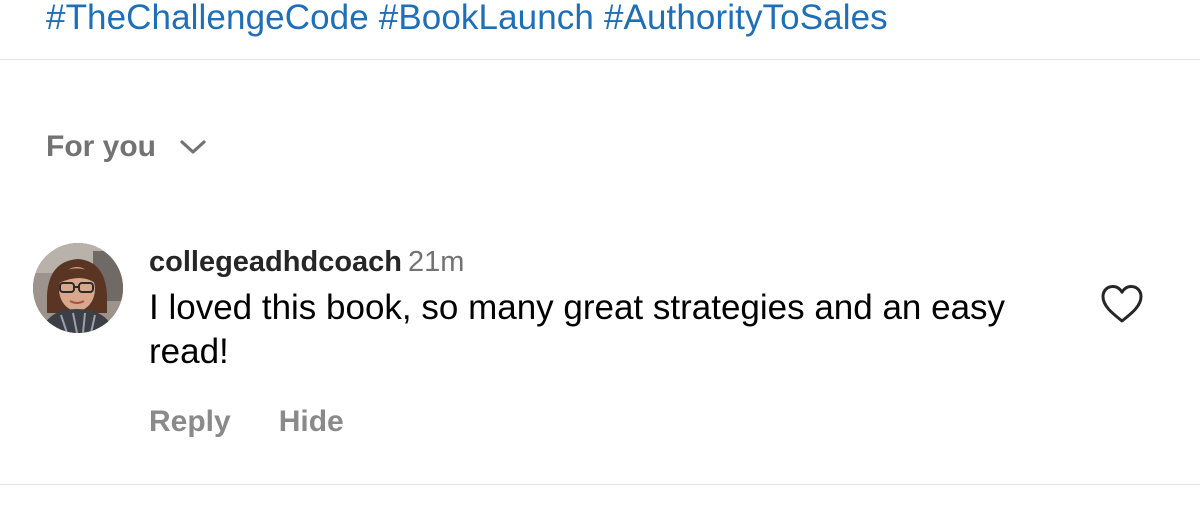 The width and height of the screenshot is (1200, 506). What do you see at coordinates (193, 147) in the screenshot?
I see `chevron-down-icon` at bounding box center [193, 147].